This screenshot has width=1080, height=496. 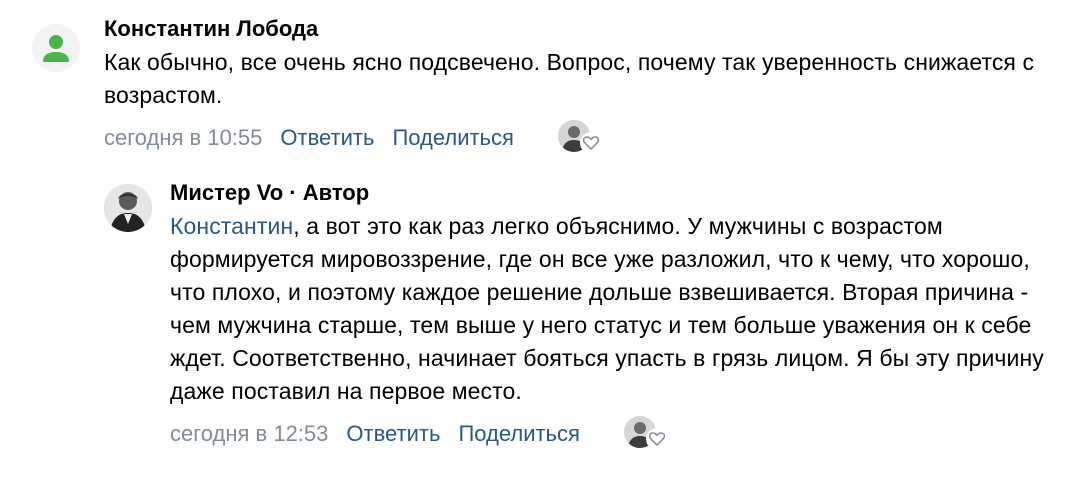 I want to click on comment-footer: сегодня в 10:55 Ответить Поделиться, so click(x=584, y=138).